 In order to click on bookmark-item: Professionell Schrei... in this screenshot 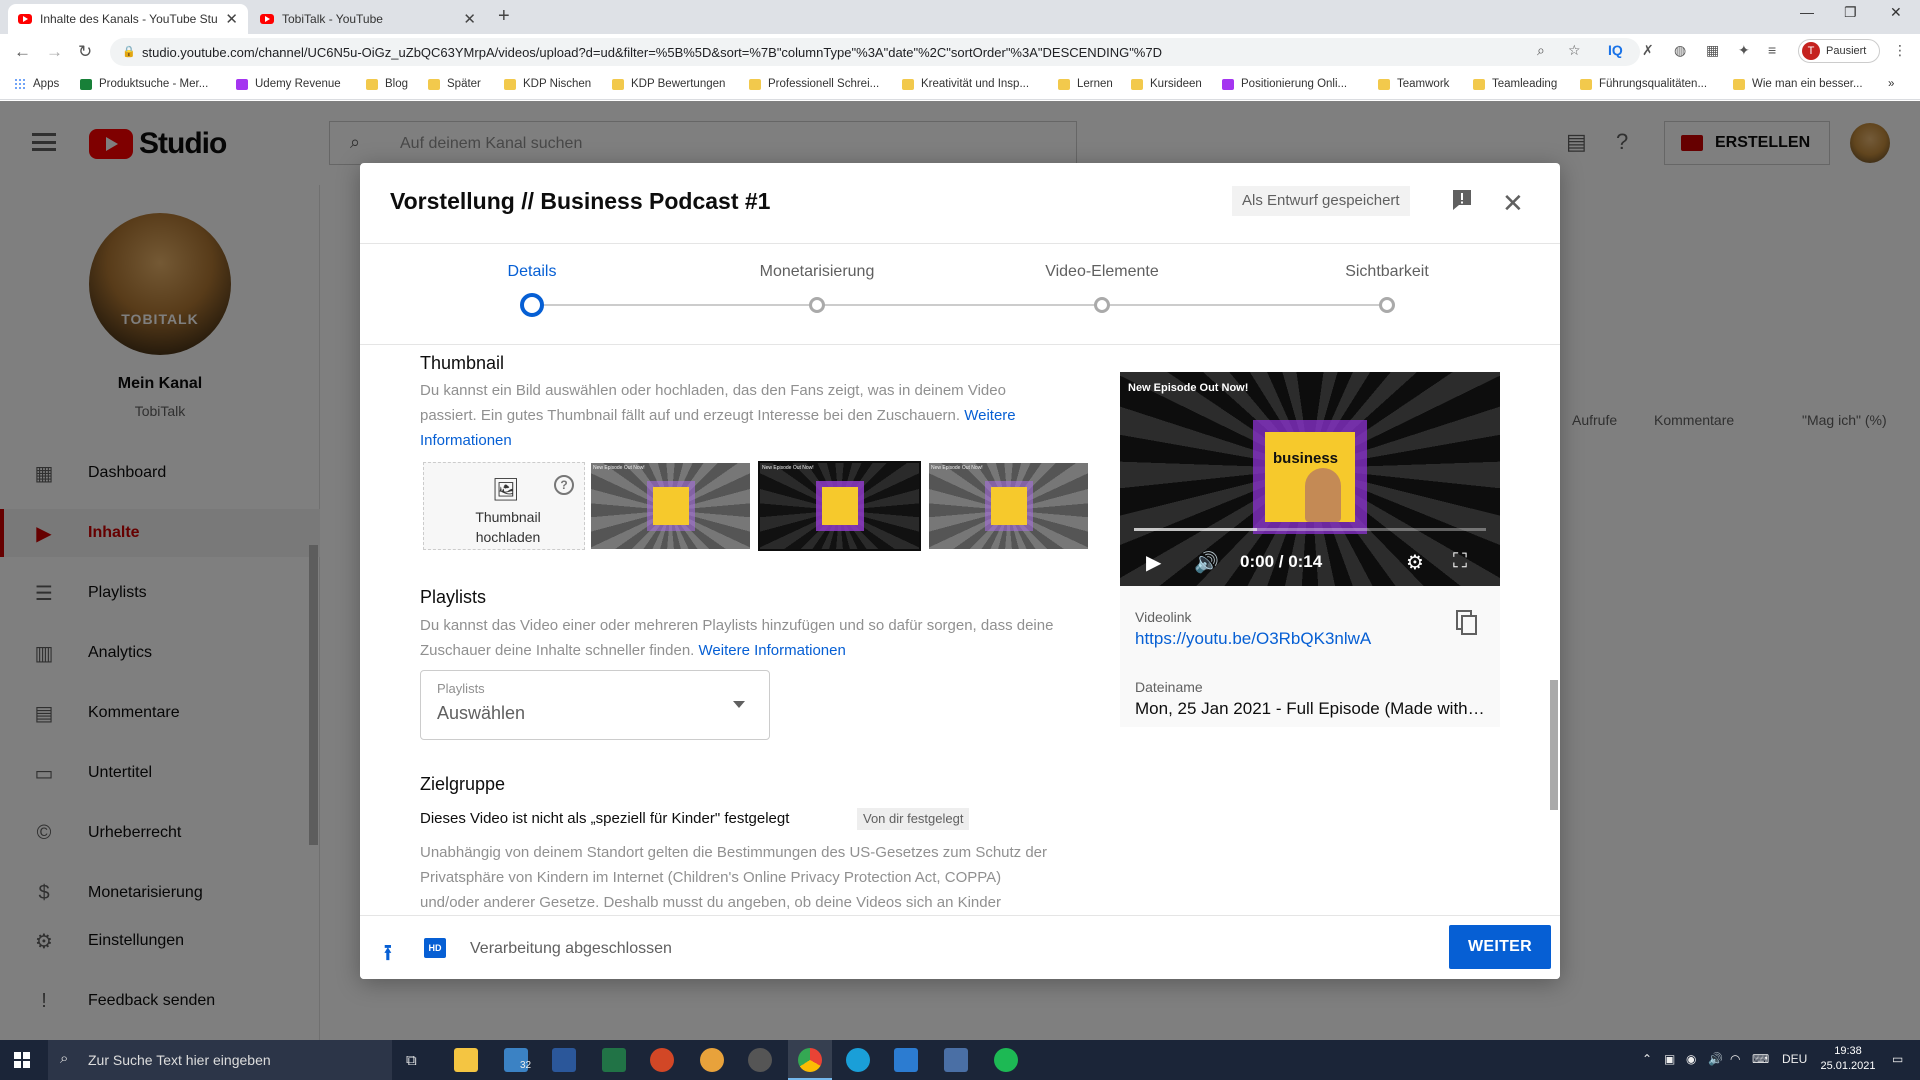, I will do `click(814, 84)`.